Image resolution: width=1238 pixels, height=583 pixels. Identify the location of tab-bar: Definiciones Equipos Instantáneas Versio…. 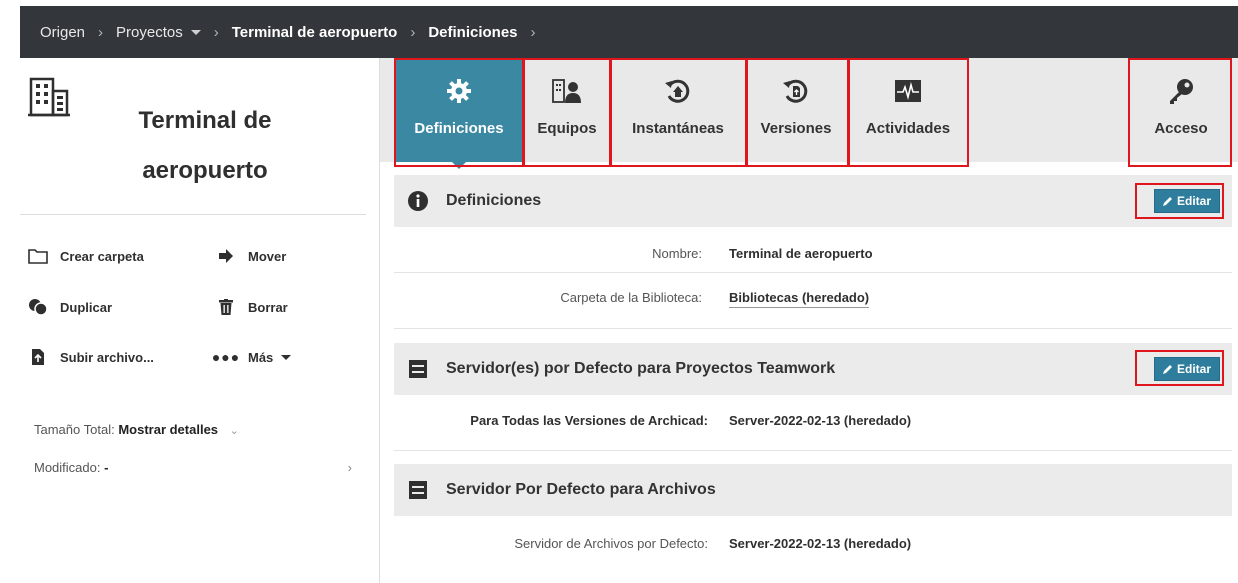
(809, 113).